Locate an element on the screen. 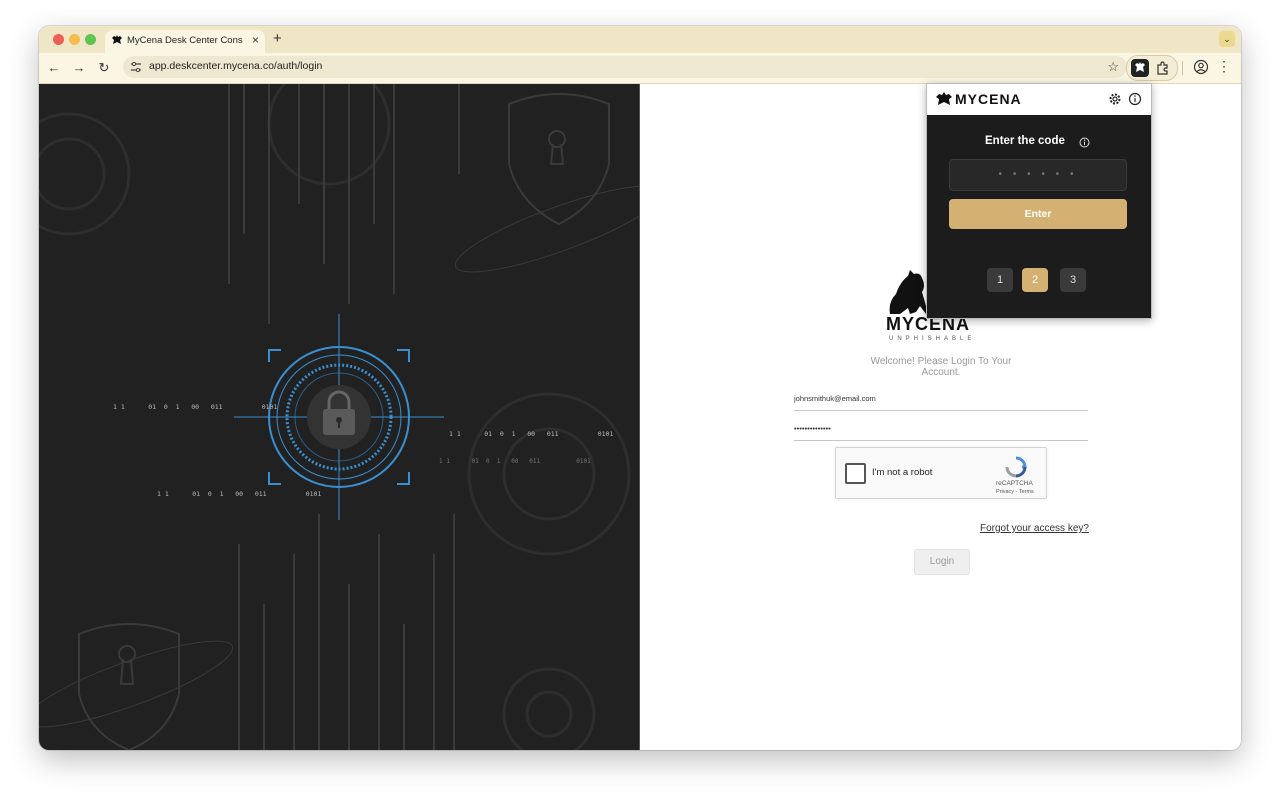 This screenshot has width=1280, height=800. code-info-icon is located at coordinates (1084, 142).